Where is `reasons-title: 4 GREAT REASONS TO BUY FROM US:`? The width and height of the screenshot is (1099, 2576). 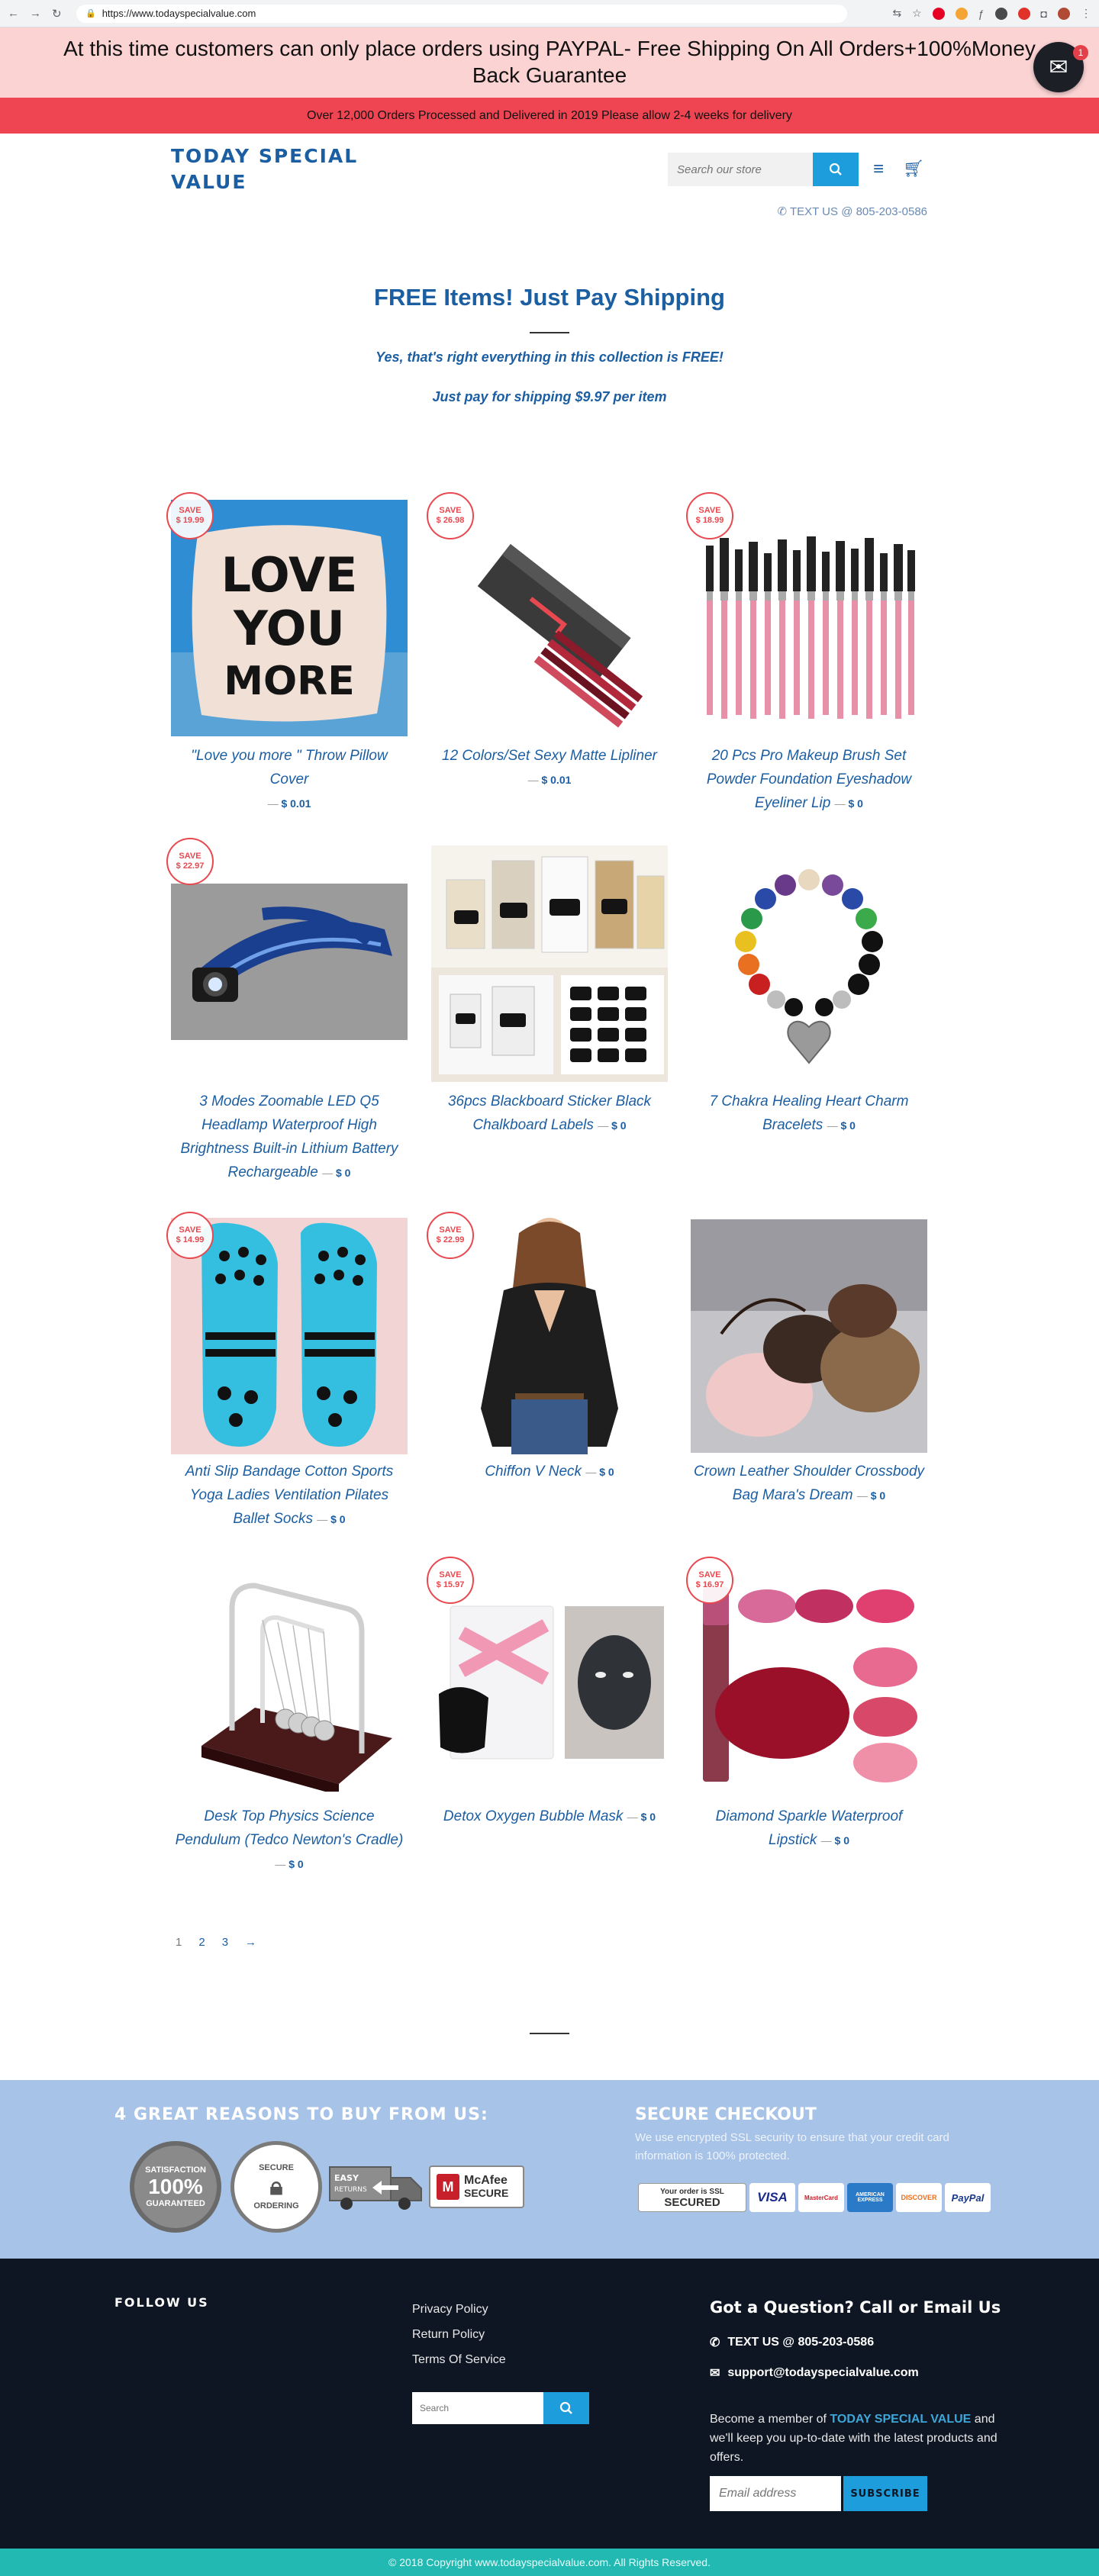 reasons-title: 4 GREAT REASONS TO BUY FROM US: is located at coordinates (301, 2114).